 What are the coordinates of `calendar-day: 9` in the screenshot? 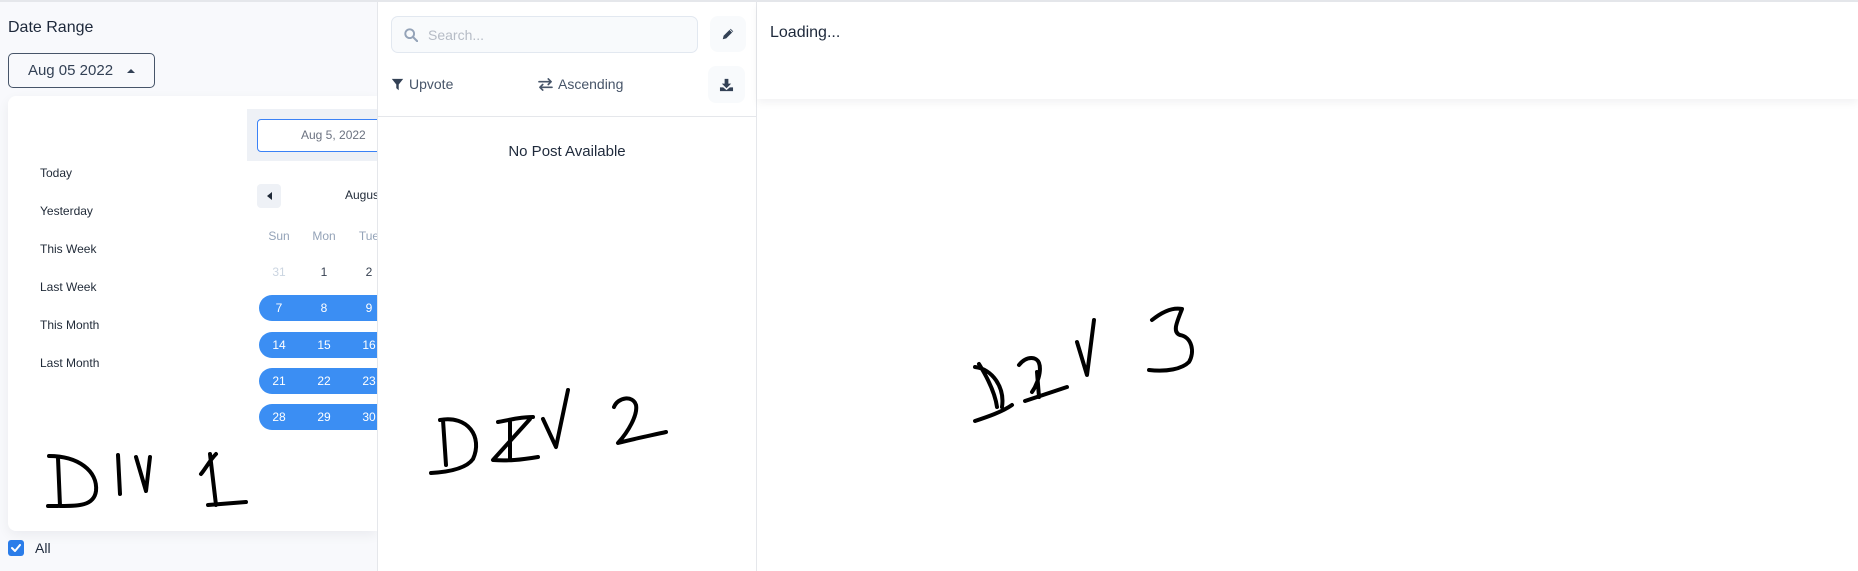 It's located at (363, 308).